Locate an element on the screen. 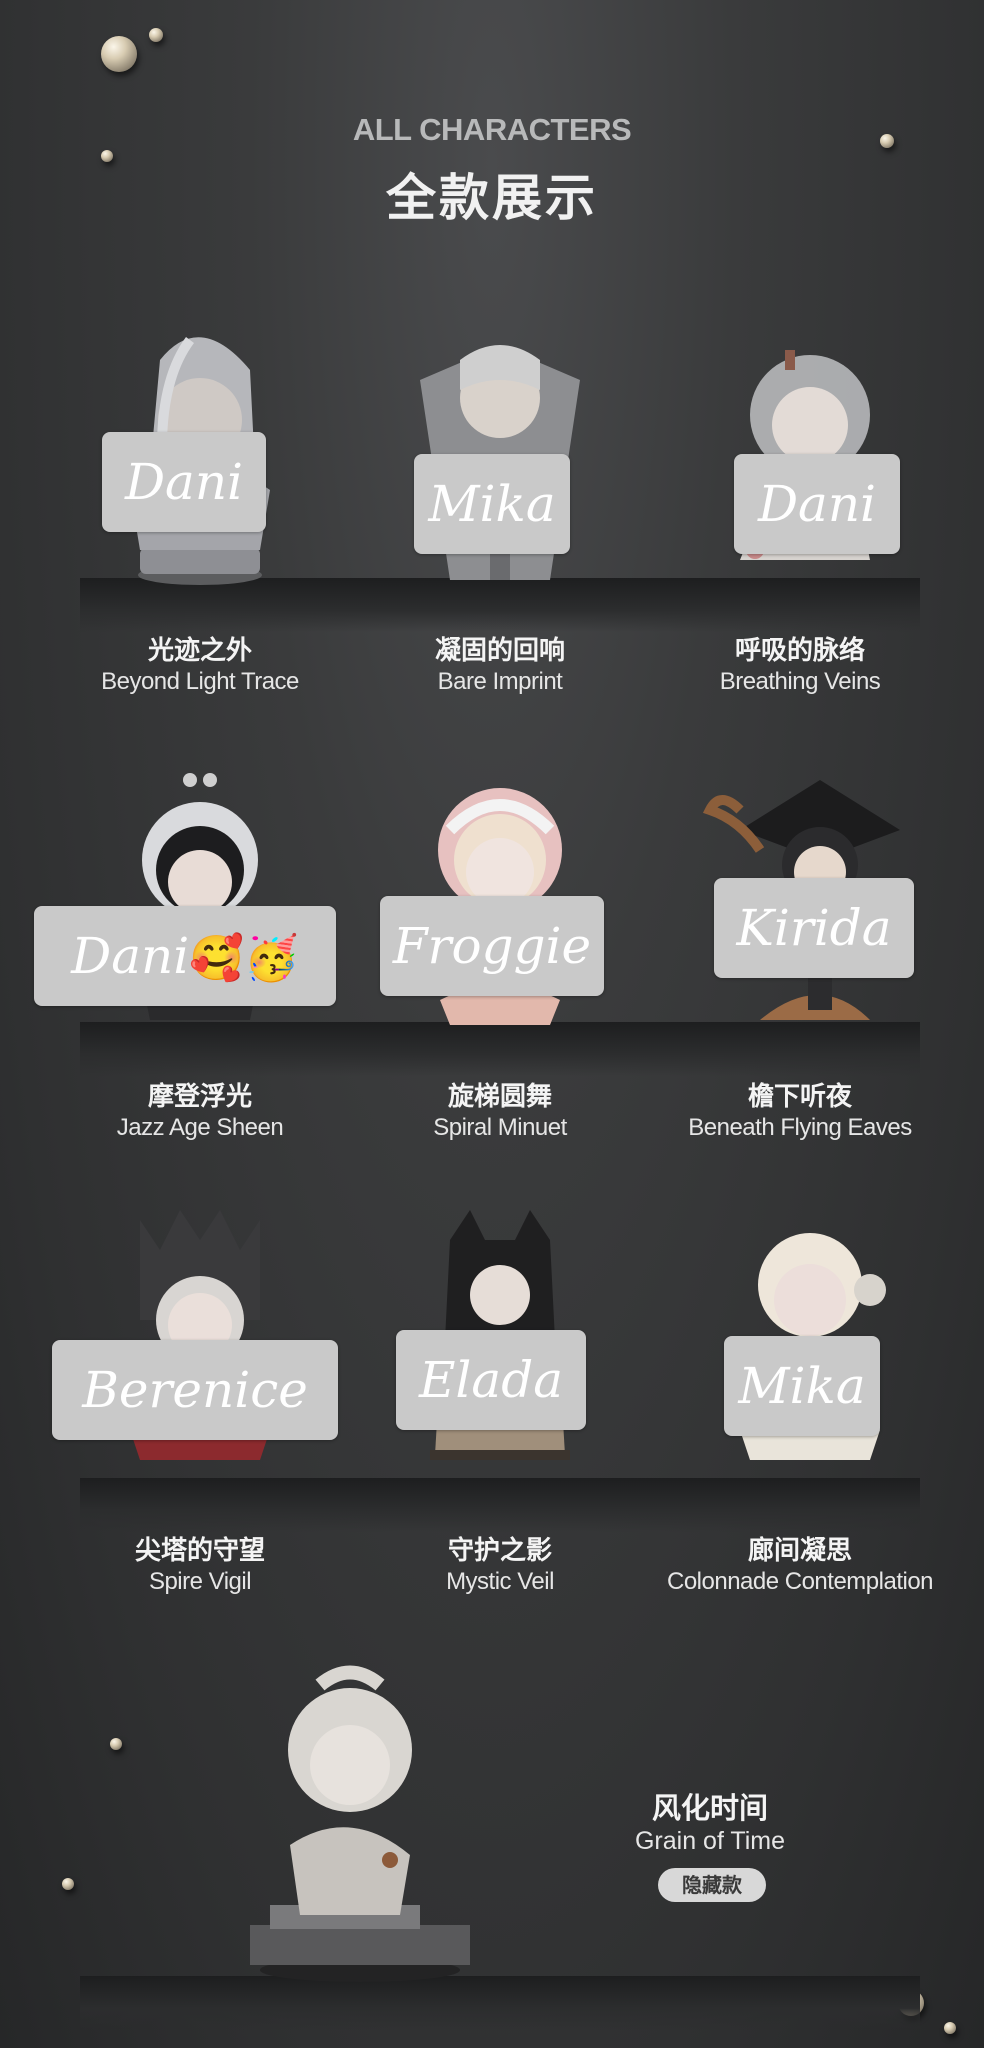 The width and height of the screenshot is (984, 2048). character-card: Mika 凝固的回响 Bare Imprint is located at coordinates (500, 515).